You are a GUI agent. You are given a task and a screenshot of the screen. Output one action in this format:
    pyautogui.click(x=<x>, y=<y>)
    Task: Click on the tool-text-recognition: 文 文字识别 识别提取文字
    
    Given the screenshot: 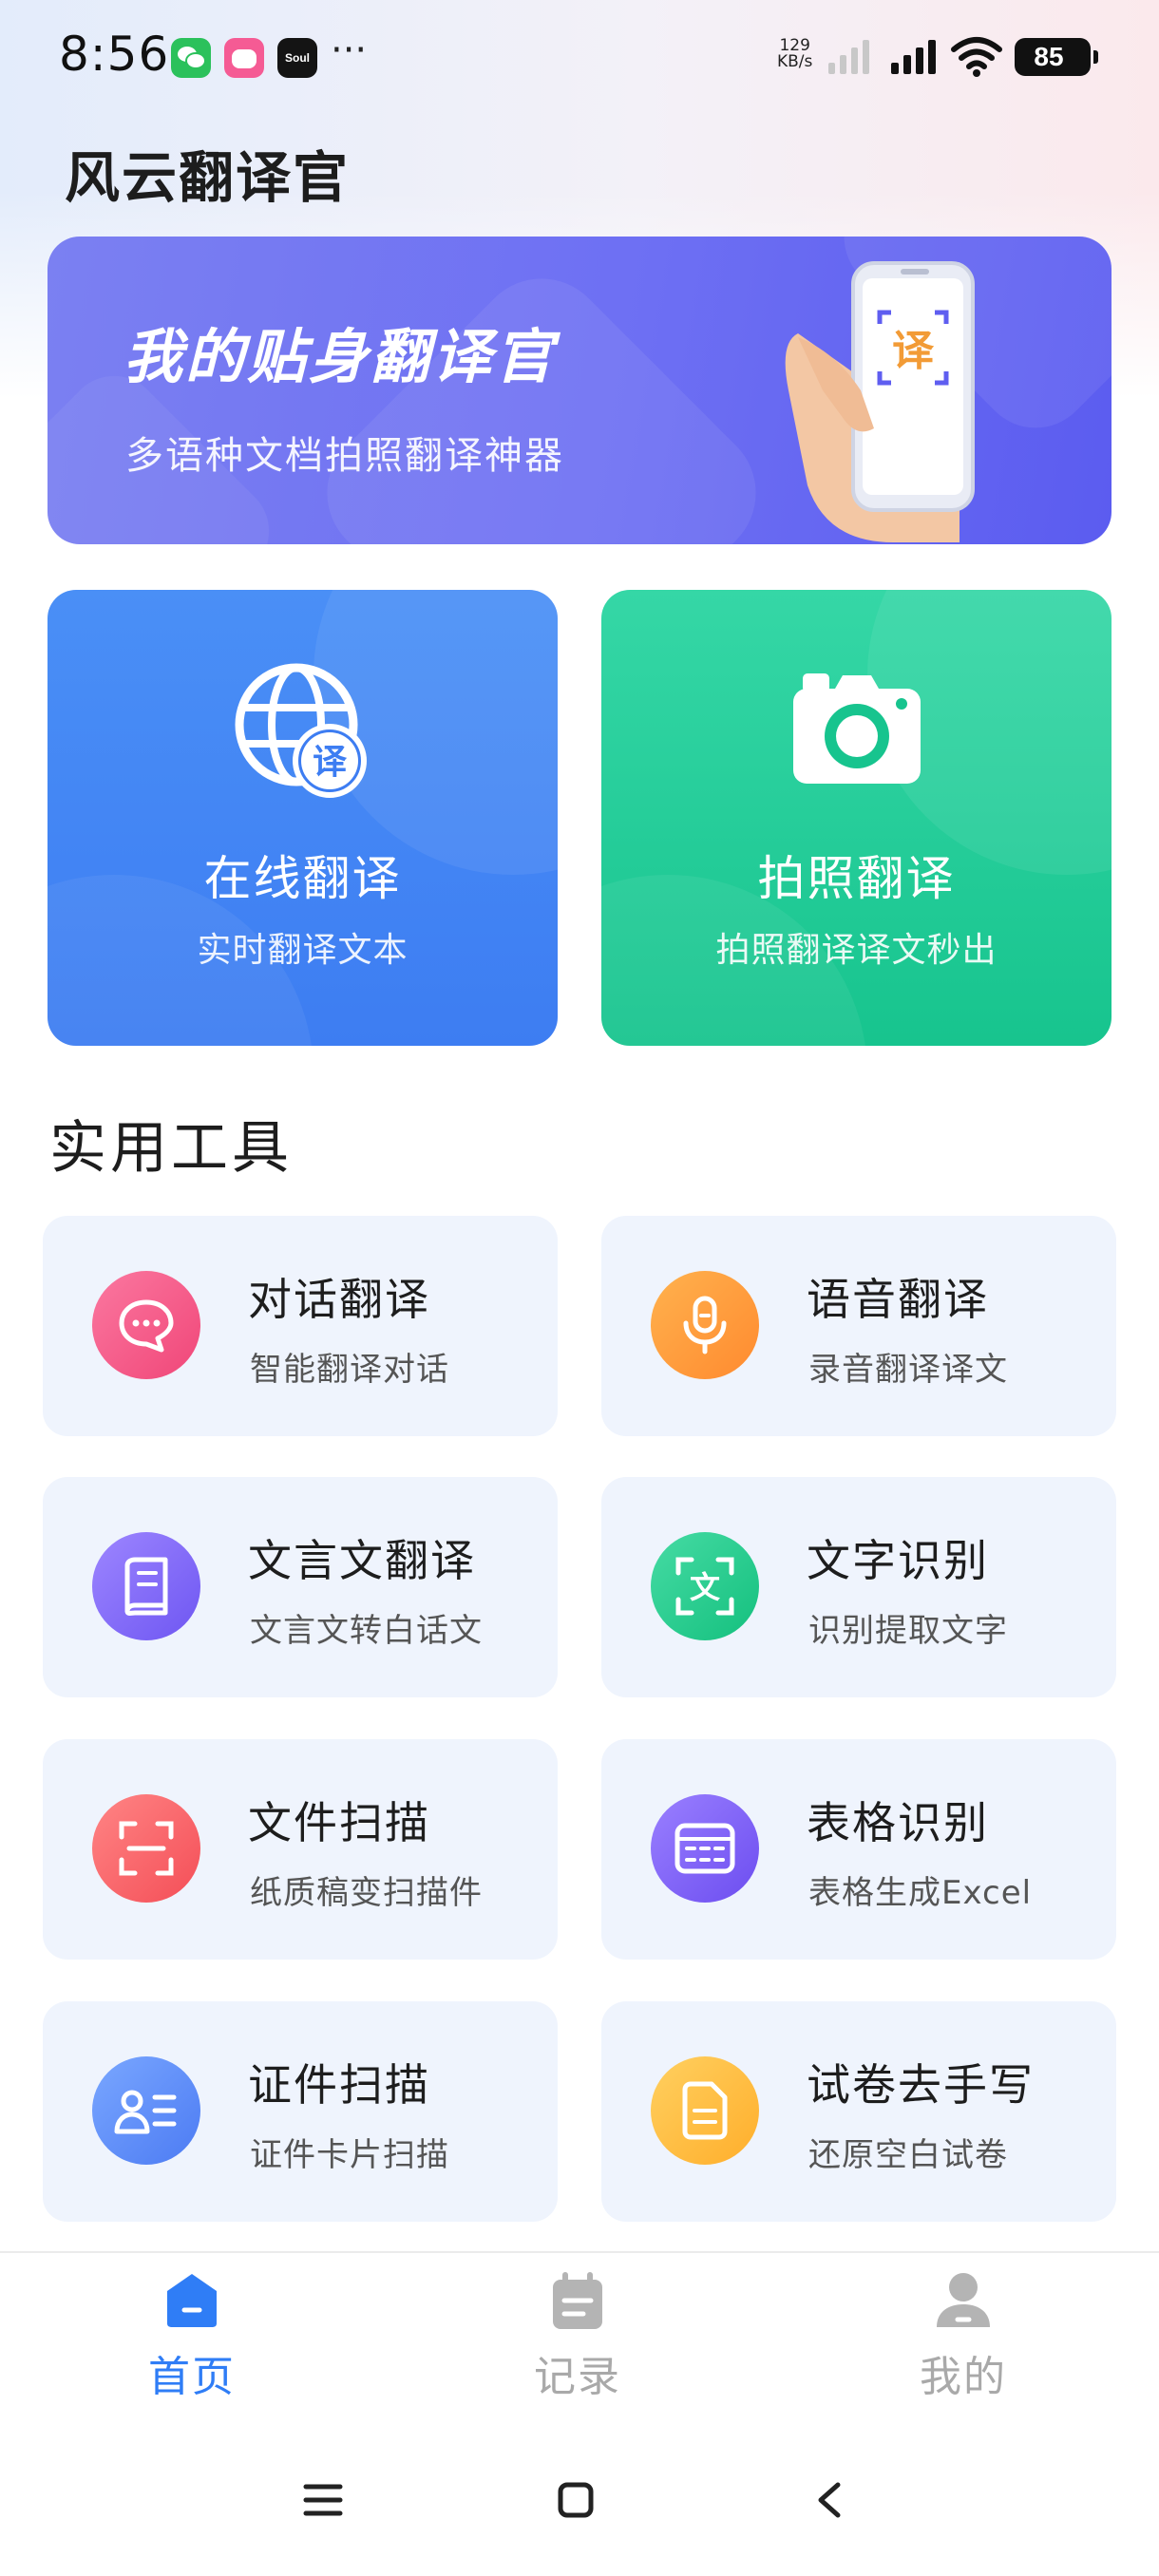 What is the action you would take?
    pyautogui.click(x=858, y=1587)
    